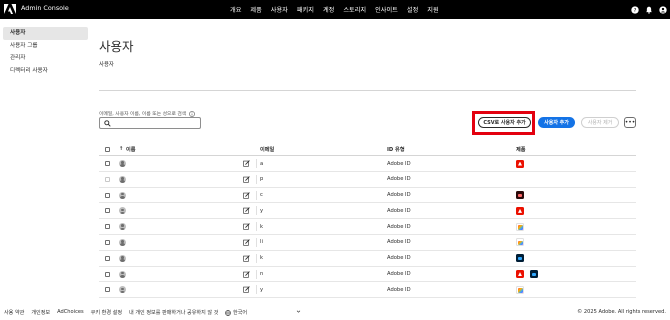  Describe the element at coordinates (328, 9) in the screenshot. I see `nav-account: 계정` at that location.